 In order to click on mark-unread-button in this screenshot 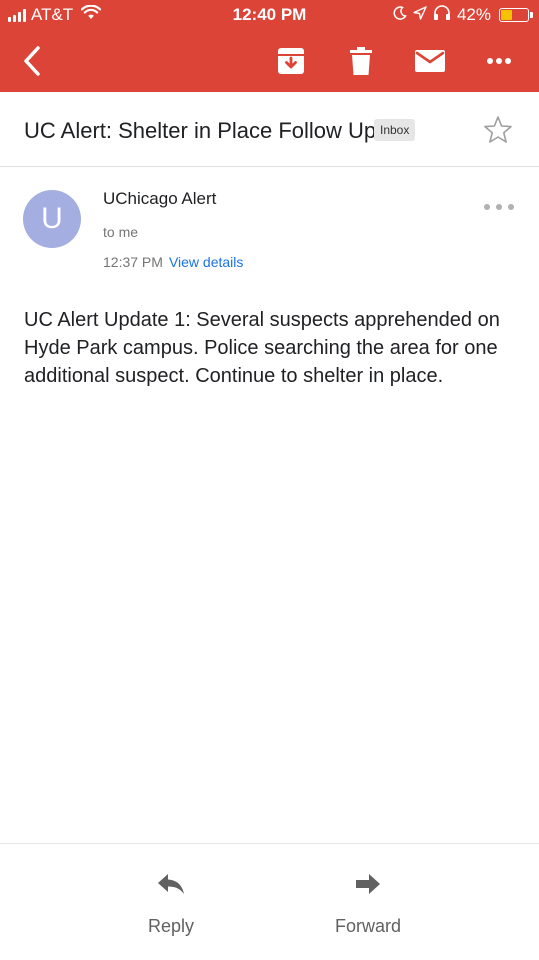, I will do `click(430, 61)`.